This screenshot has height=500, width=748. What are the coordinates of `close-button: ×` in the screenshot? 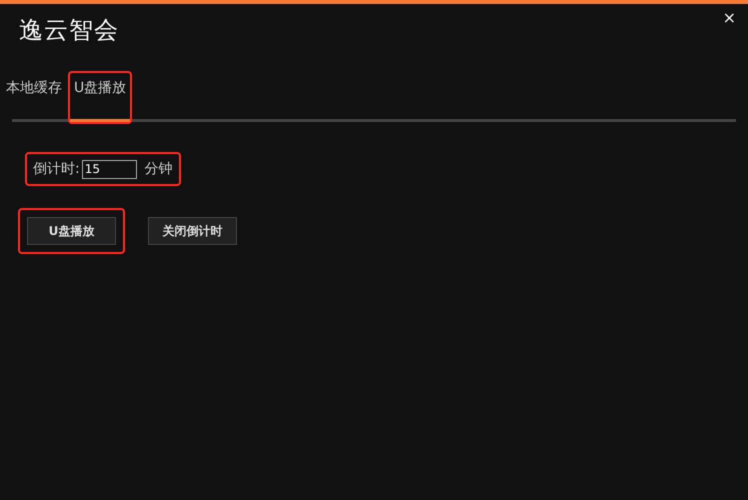 It's located at (729, 18).